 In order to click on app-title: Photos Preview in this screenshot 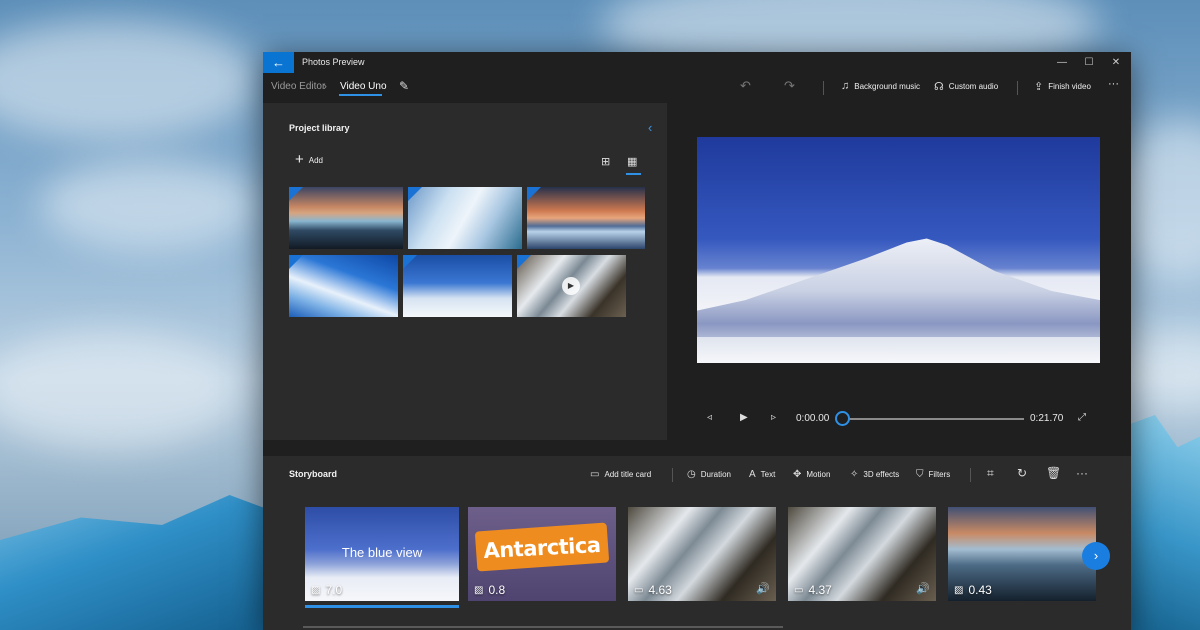, I will do `click(333, 62)`.